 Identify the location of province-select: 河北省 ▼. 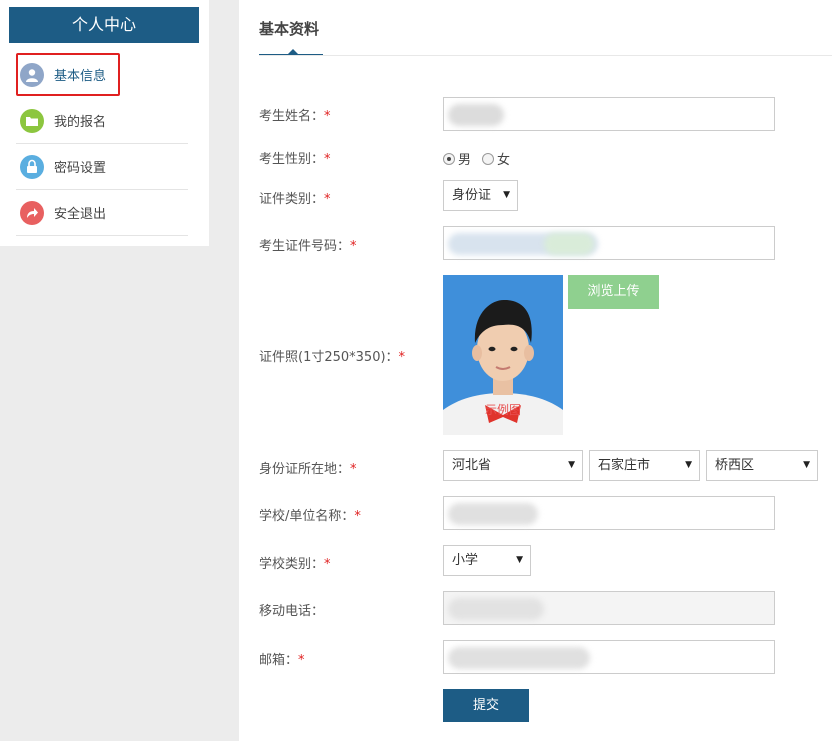
(513, 465).